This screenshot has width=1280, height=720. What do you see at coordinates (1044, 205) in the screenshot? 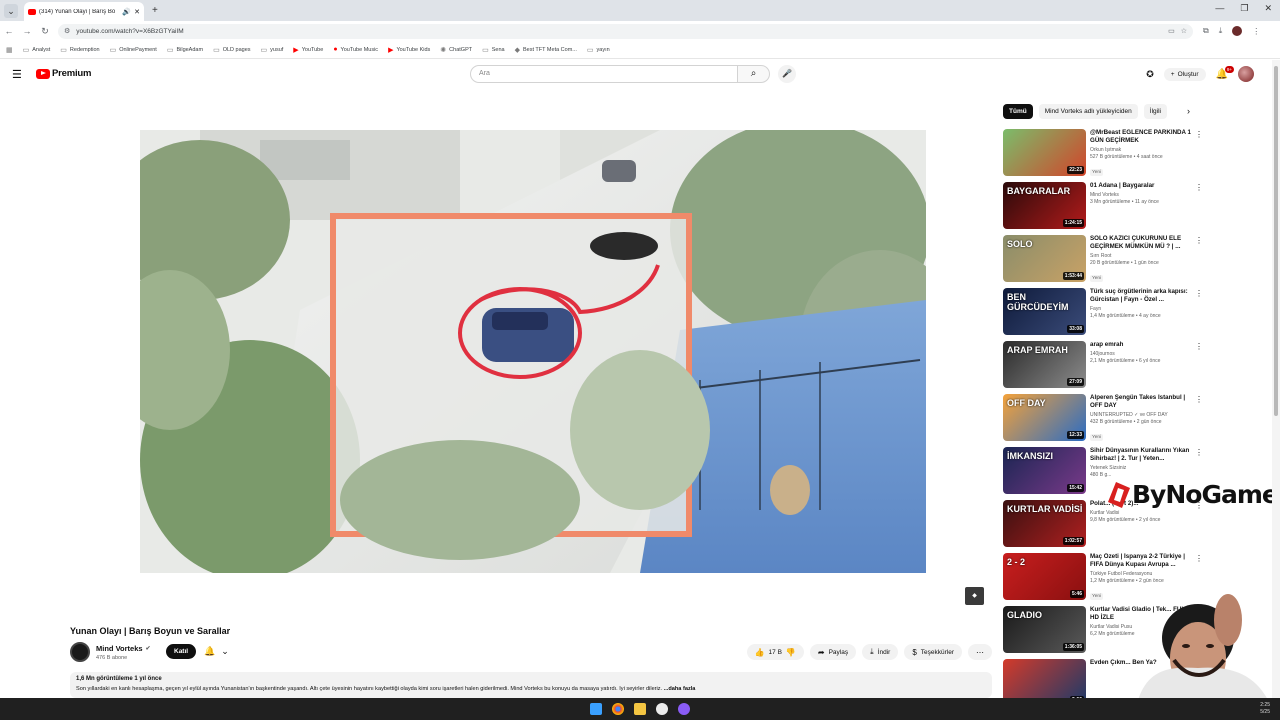
I see `video-thumbnail: BAYGARALAR 1:24:15` at bounding box center [1044, 205].